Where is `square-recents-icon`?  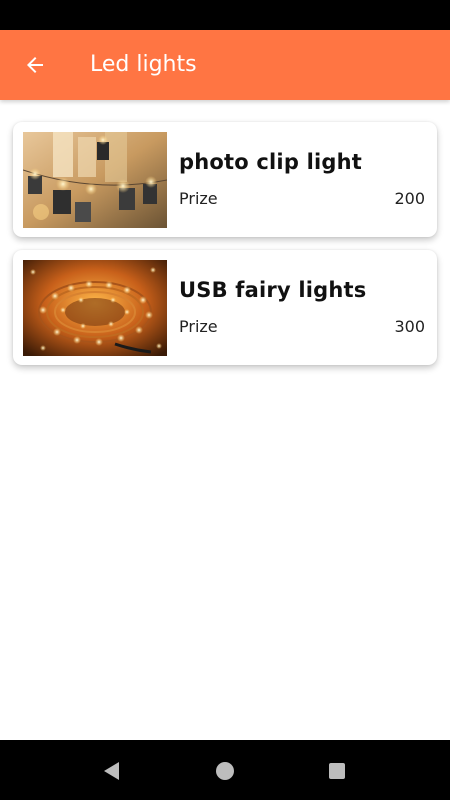 square-recents-icon is located at coordinates (337, 771).